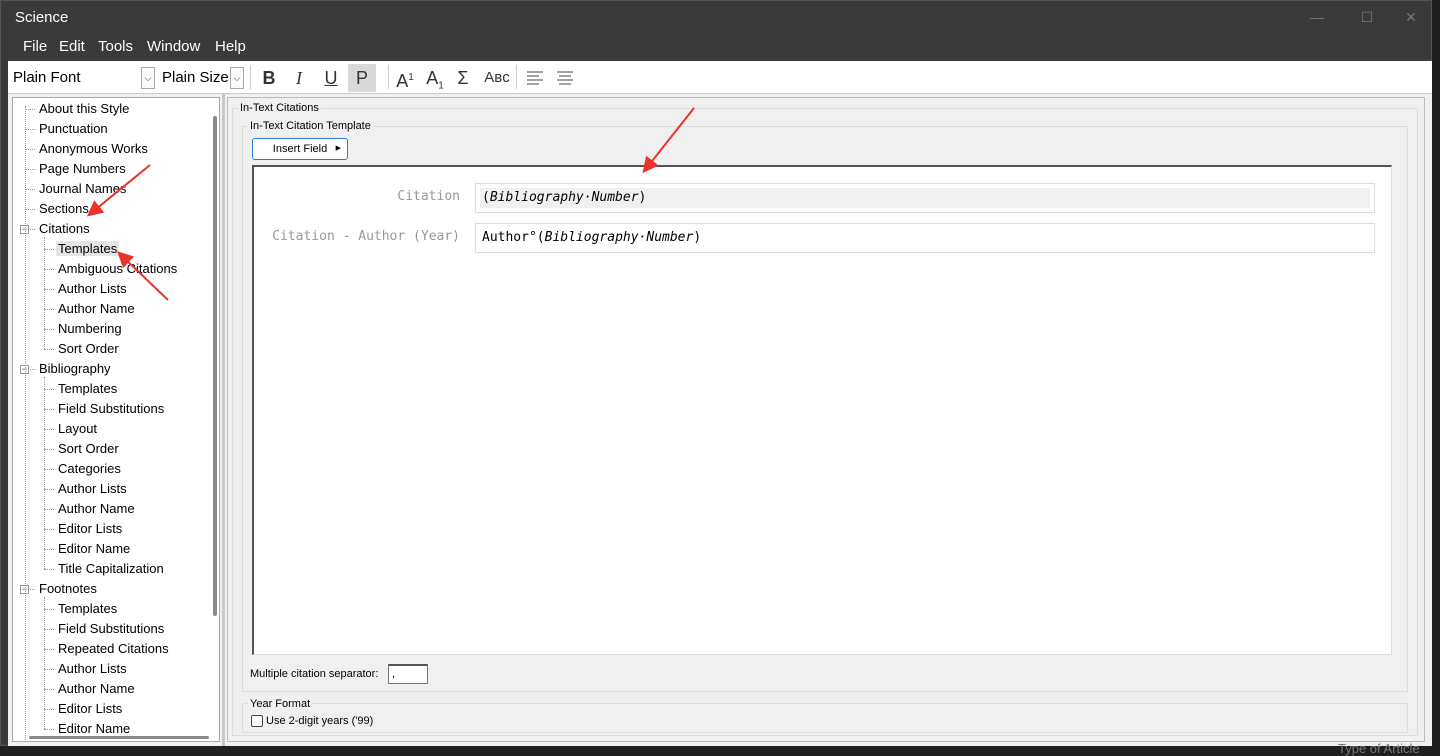 This screenshot has height=756, width=1440. Describe the element at coordinates (115, 46) in the screenshot. I see `menu-tools: Tools` at that location.